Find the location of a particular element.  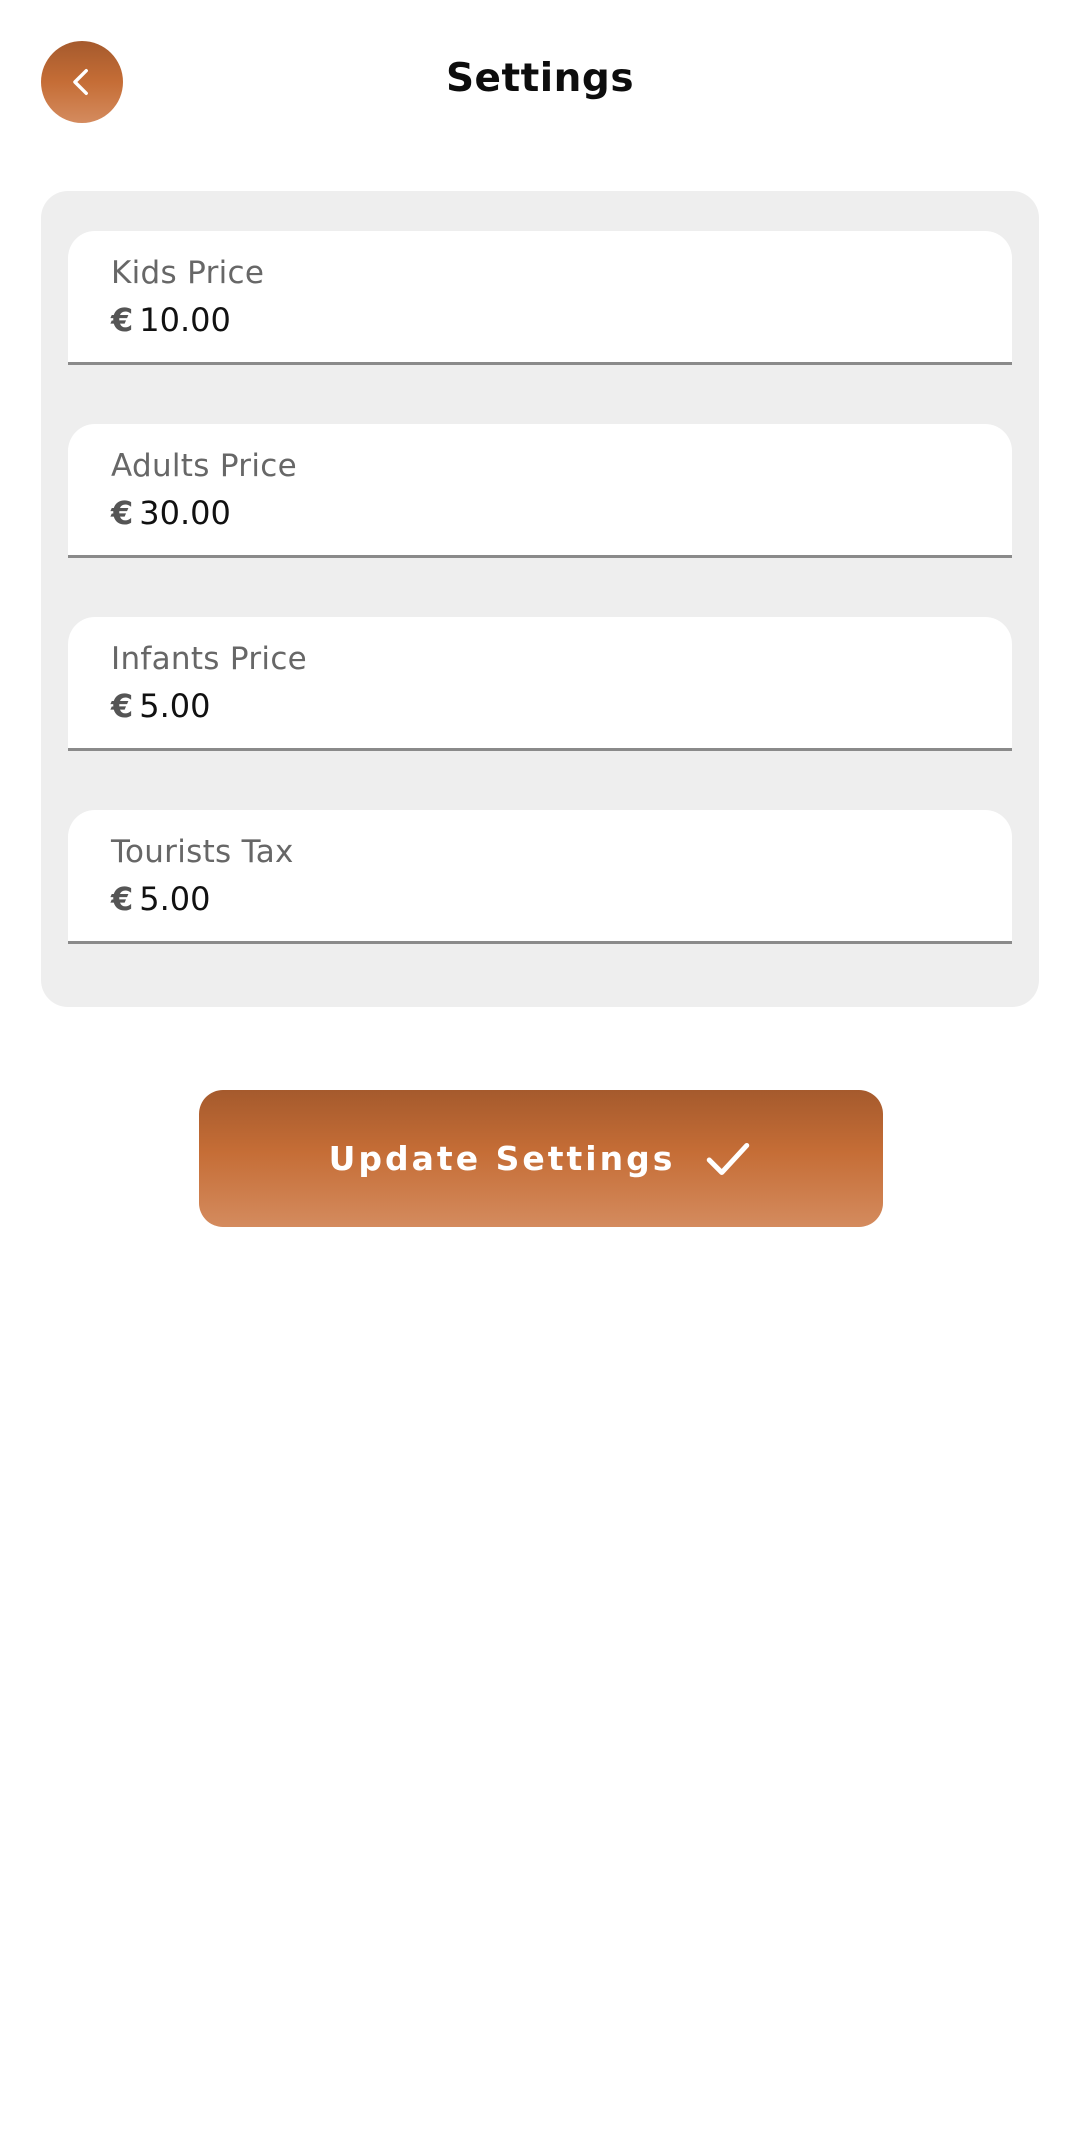

field-value-row: € 30.00 is located at coordinates (171, 513).